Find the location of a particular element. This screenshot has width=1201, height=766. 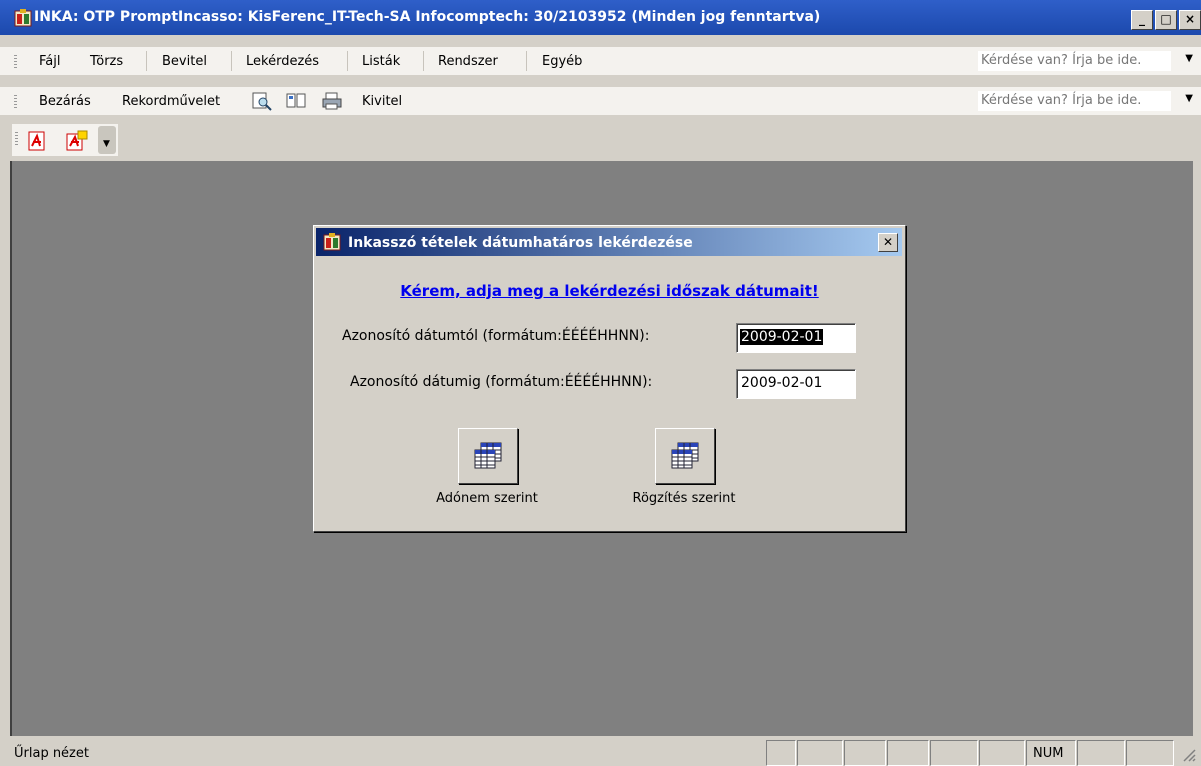

num-lock-indicator: NUM is located at coordinates (1051, 753).